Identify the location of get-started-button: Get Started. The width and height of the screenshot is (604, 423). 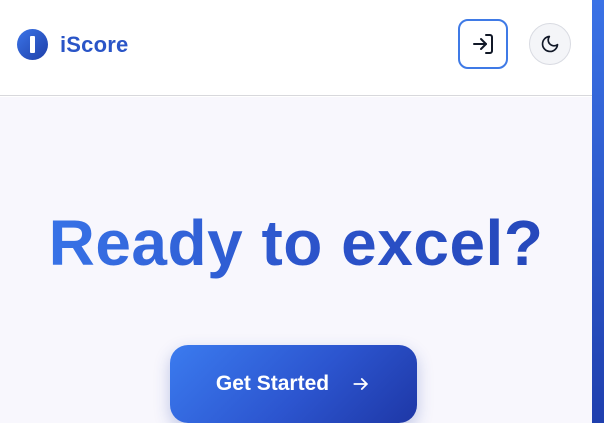
(293, 384).